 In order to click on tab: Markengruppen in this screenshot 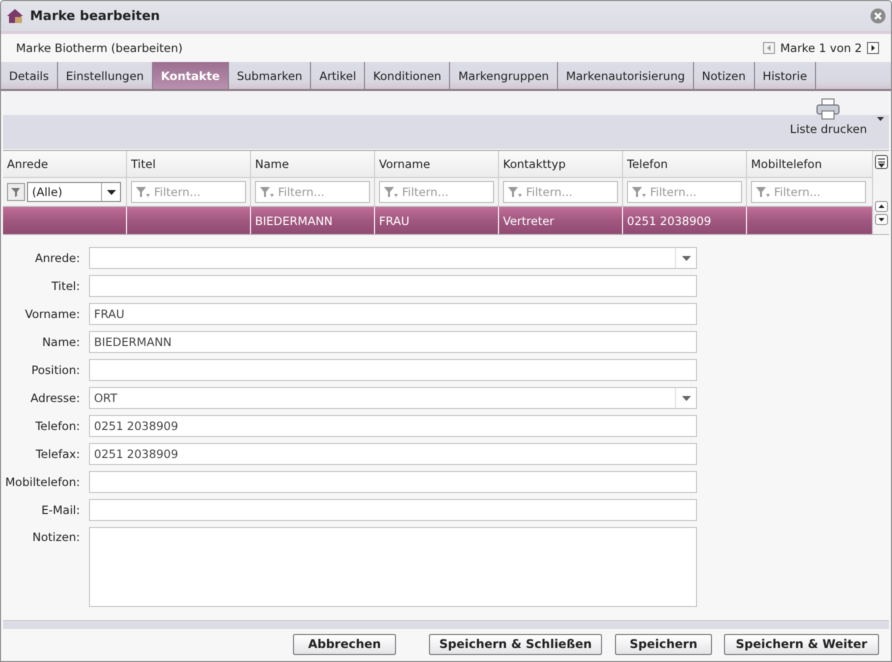, I will do `click(504, 75)`.